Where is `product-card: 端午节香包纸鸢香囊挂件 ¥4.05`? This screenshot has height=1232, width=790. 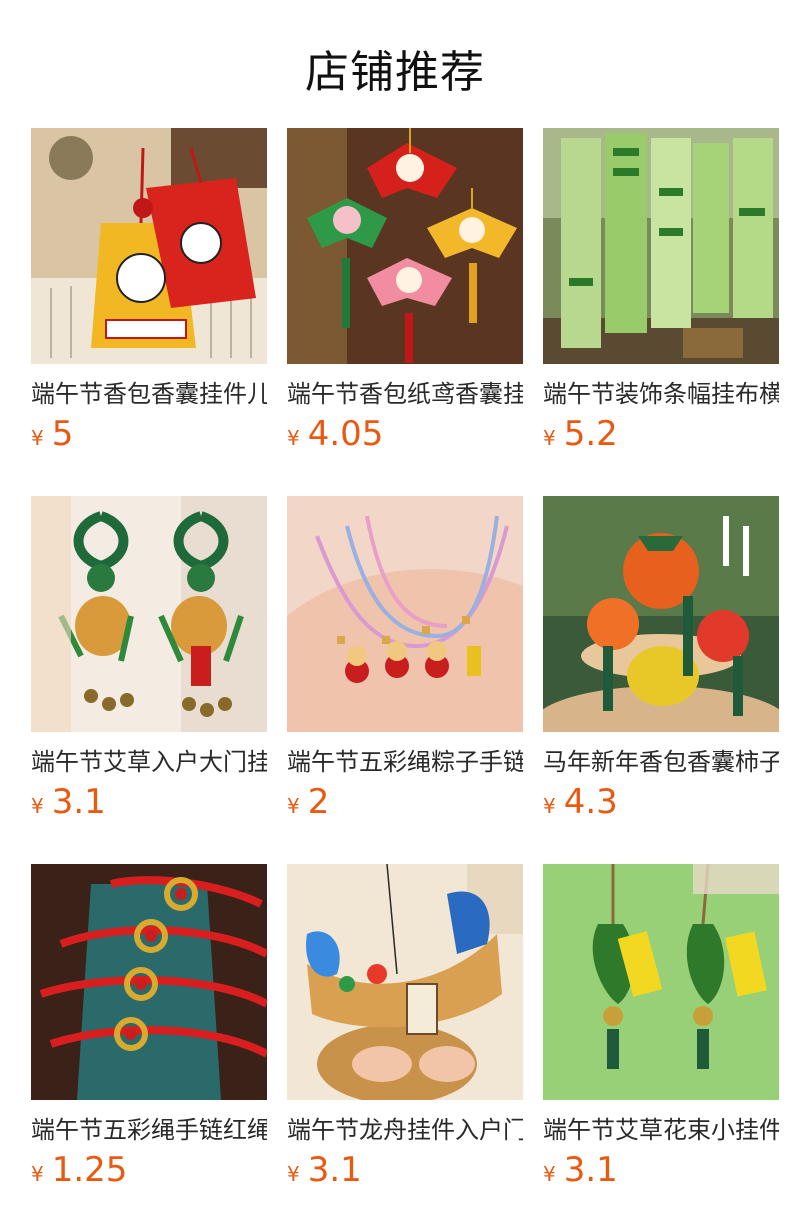 product-card: 端午节香包纸鸢香囊挂件 ¥4.05 is located at coordinates (405, 294).